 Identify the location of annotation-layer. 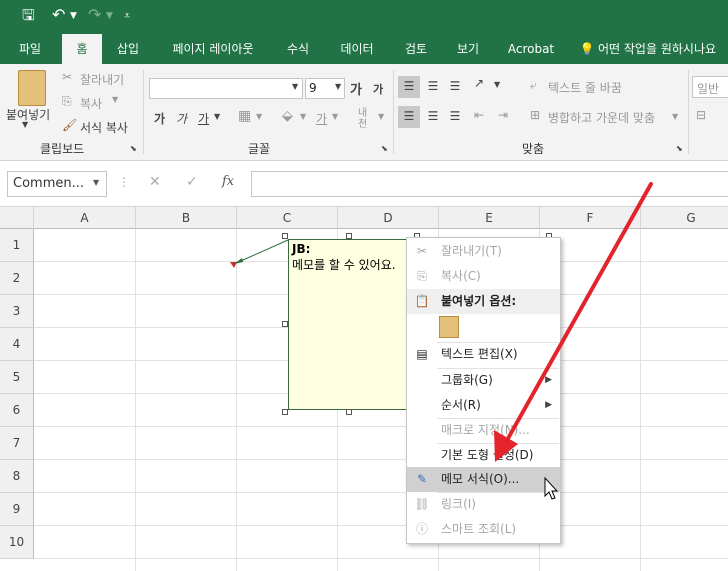
(573, 341).